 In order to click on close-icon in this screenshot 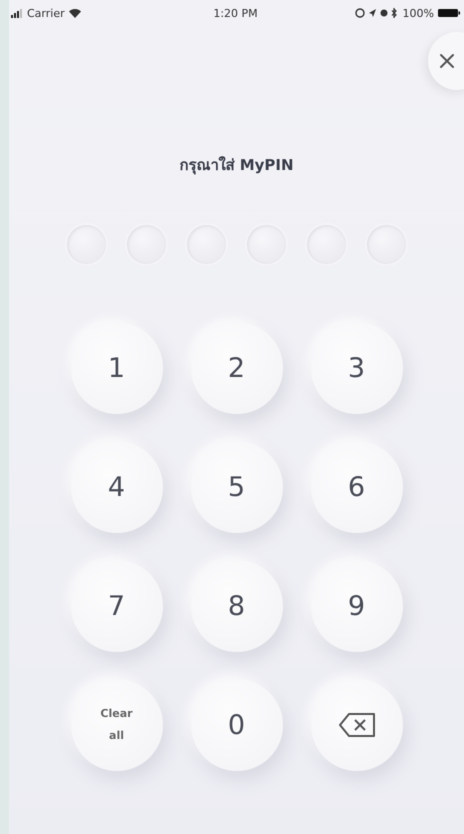, I will do `click(447, 61)`.